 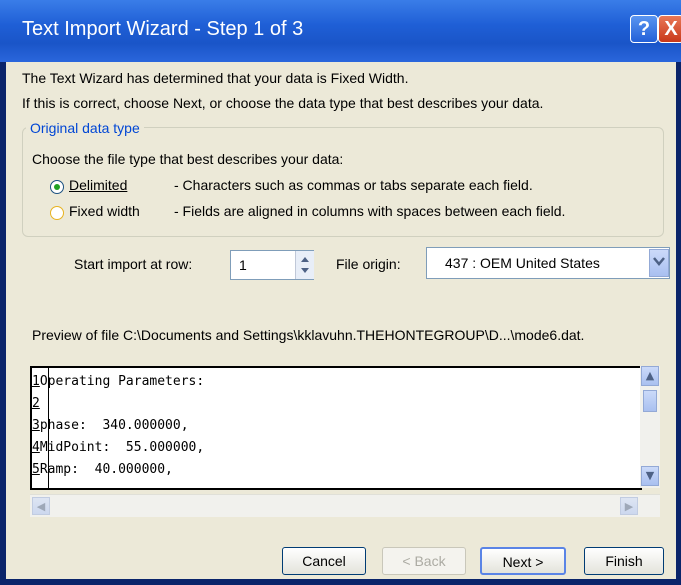 I want to click on line-number: 4, so click(x=36, y=447).